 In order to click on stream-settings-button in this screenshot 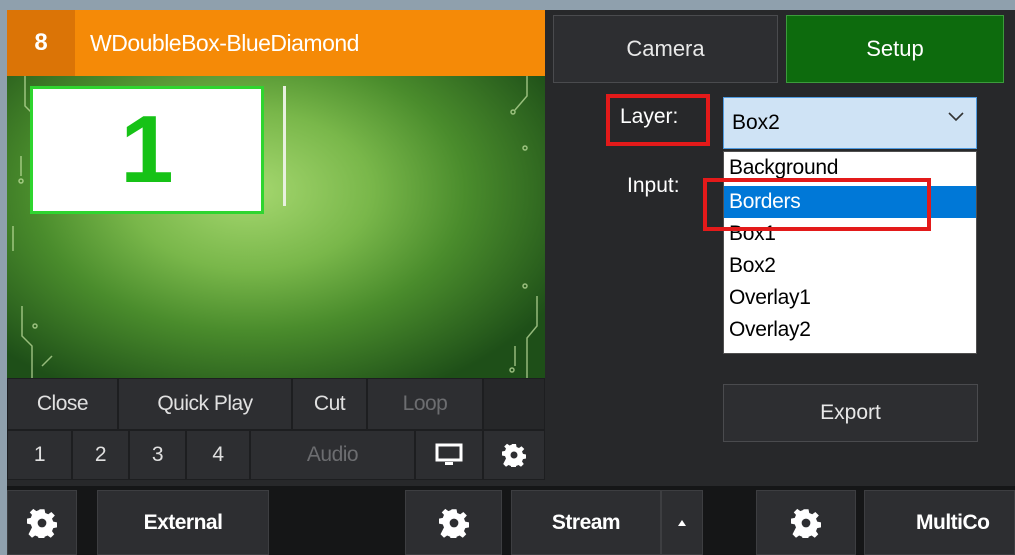, I will do `click(453, 522)`.